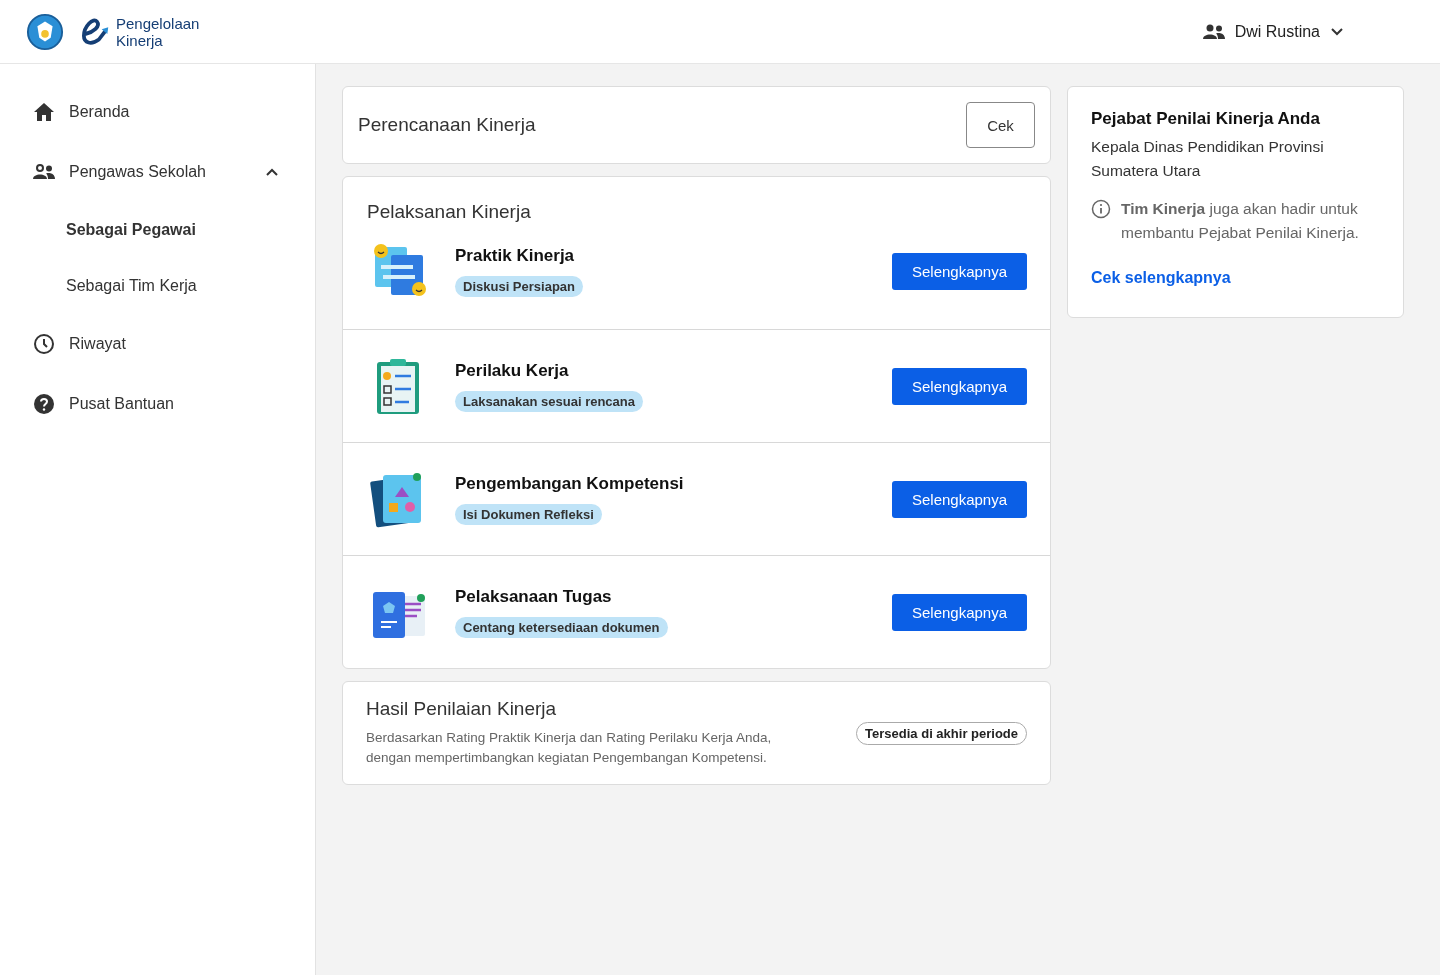 The height and width of the screenshot is (975, 1440). Describe the element at coordinates (157, 230) in the screenshot. I see `nav-subitem: Sebagai Pegawai` at that location.